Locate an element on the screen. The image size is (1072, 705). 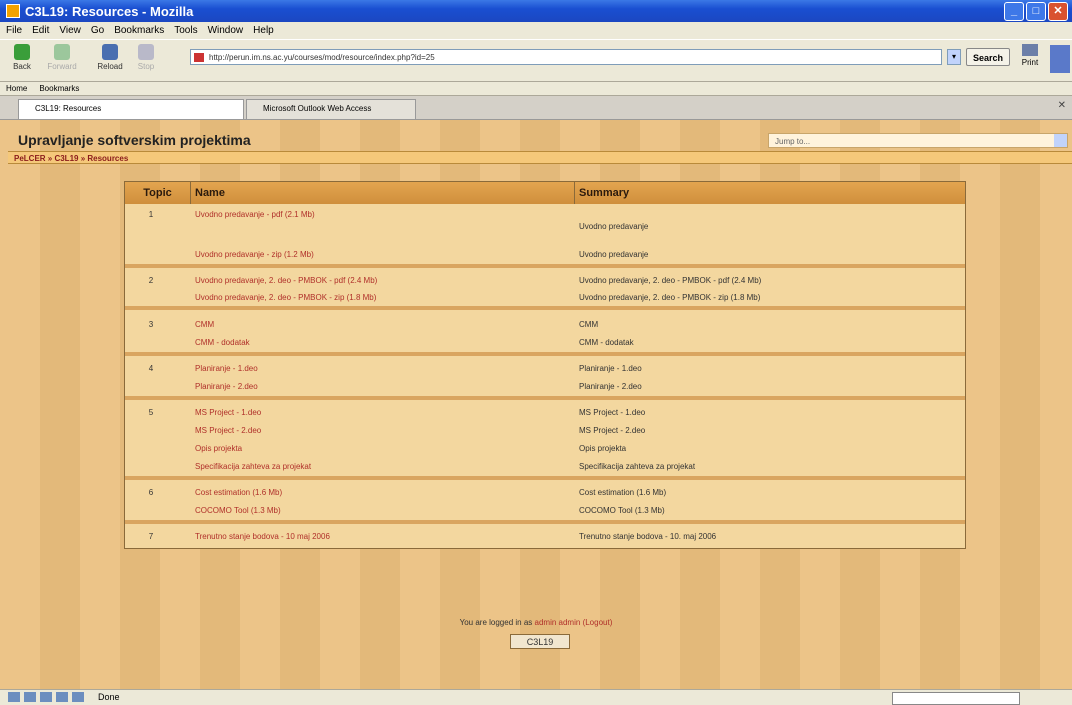
search-button: Search is located at coordinates (988, 57).